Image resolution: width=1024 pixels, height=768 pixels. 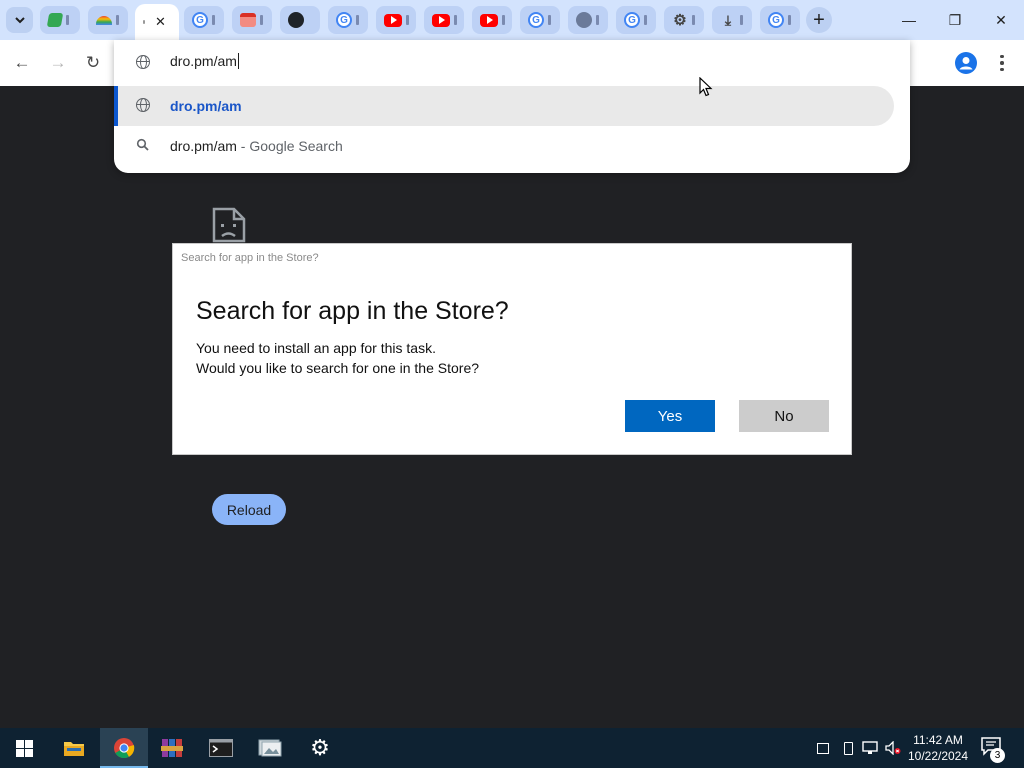 I want to click on tab-7: G, so click(x=348, y=20).